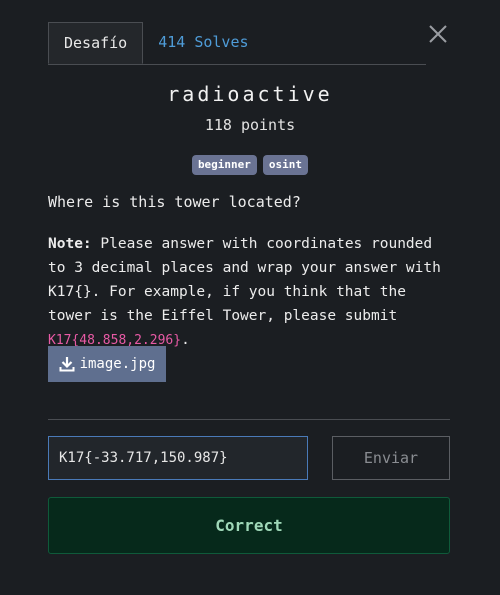 This screenshot has height=595, width=500. Describe the element at coordinates (249, 525) in the screenshot. I see `result-correct-banner: Correct` at that location.